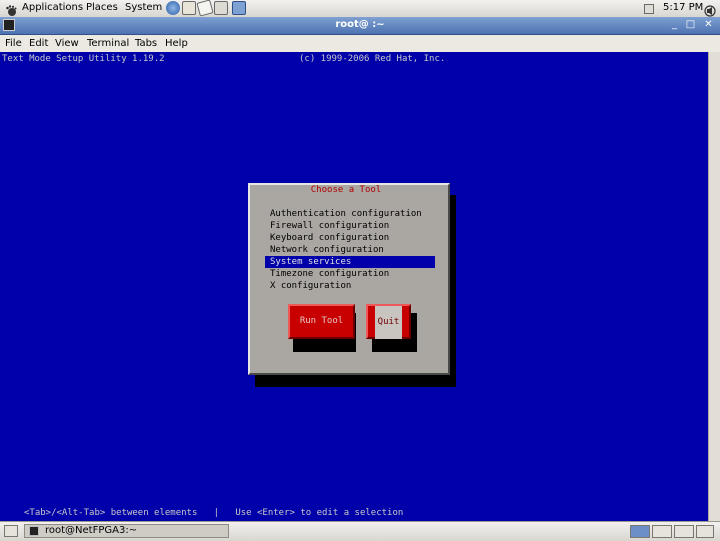 Image resolution: width=720 pixels, height=541 pixels. Describe the element at coordinates (372, 59) in the screenshot. I see `terminal-header-right: (c) 1999-2006 Red Hat, Inc.` at that location.